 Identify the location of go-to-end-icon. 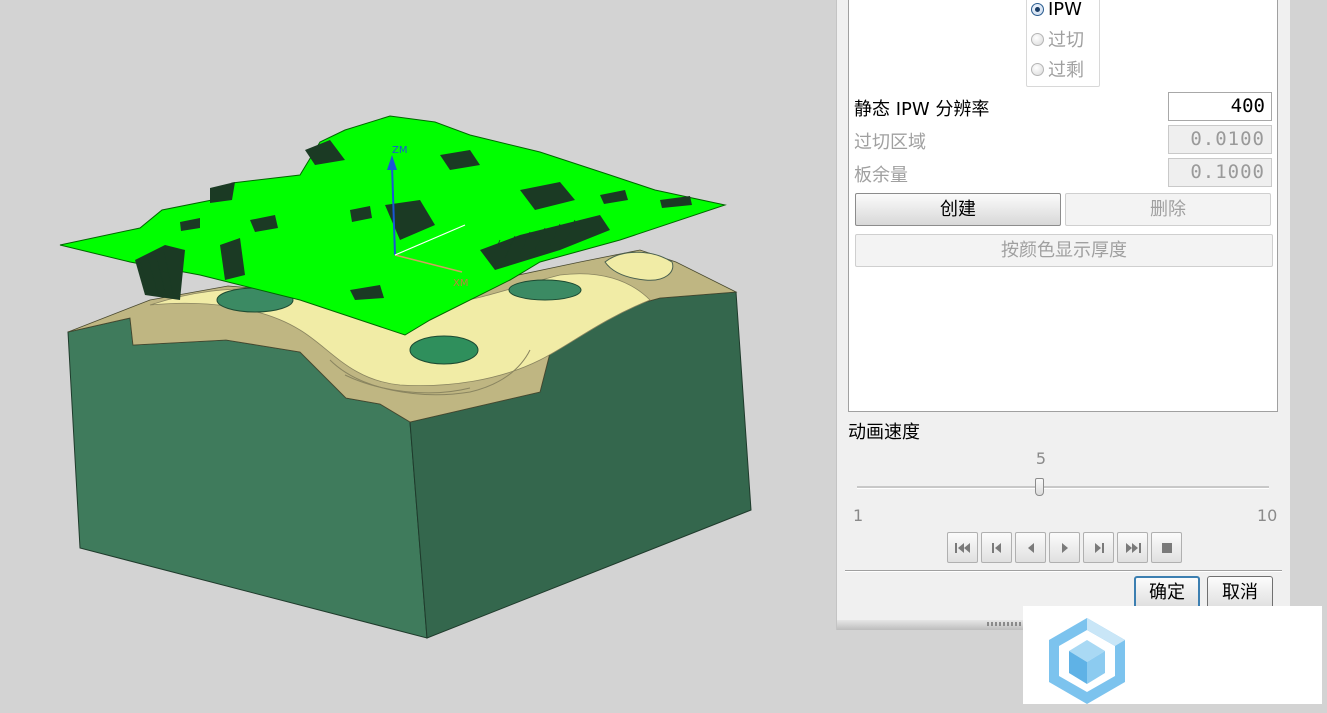
(1133, 547).